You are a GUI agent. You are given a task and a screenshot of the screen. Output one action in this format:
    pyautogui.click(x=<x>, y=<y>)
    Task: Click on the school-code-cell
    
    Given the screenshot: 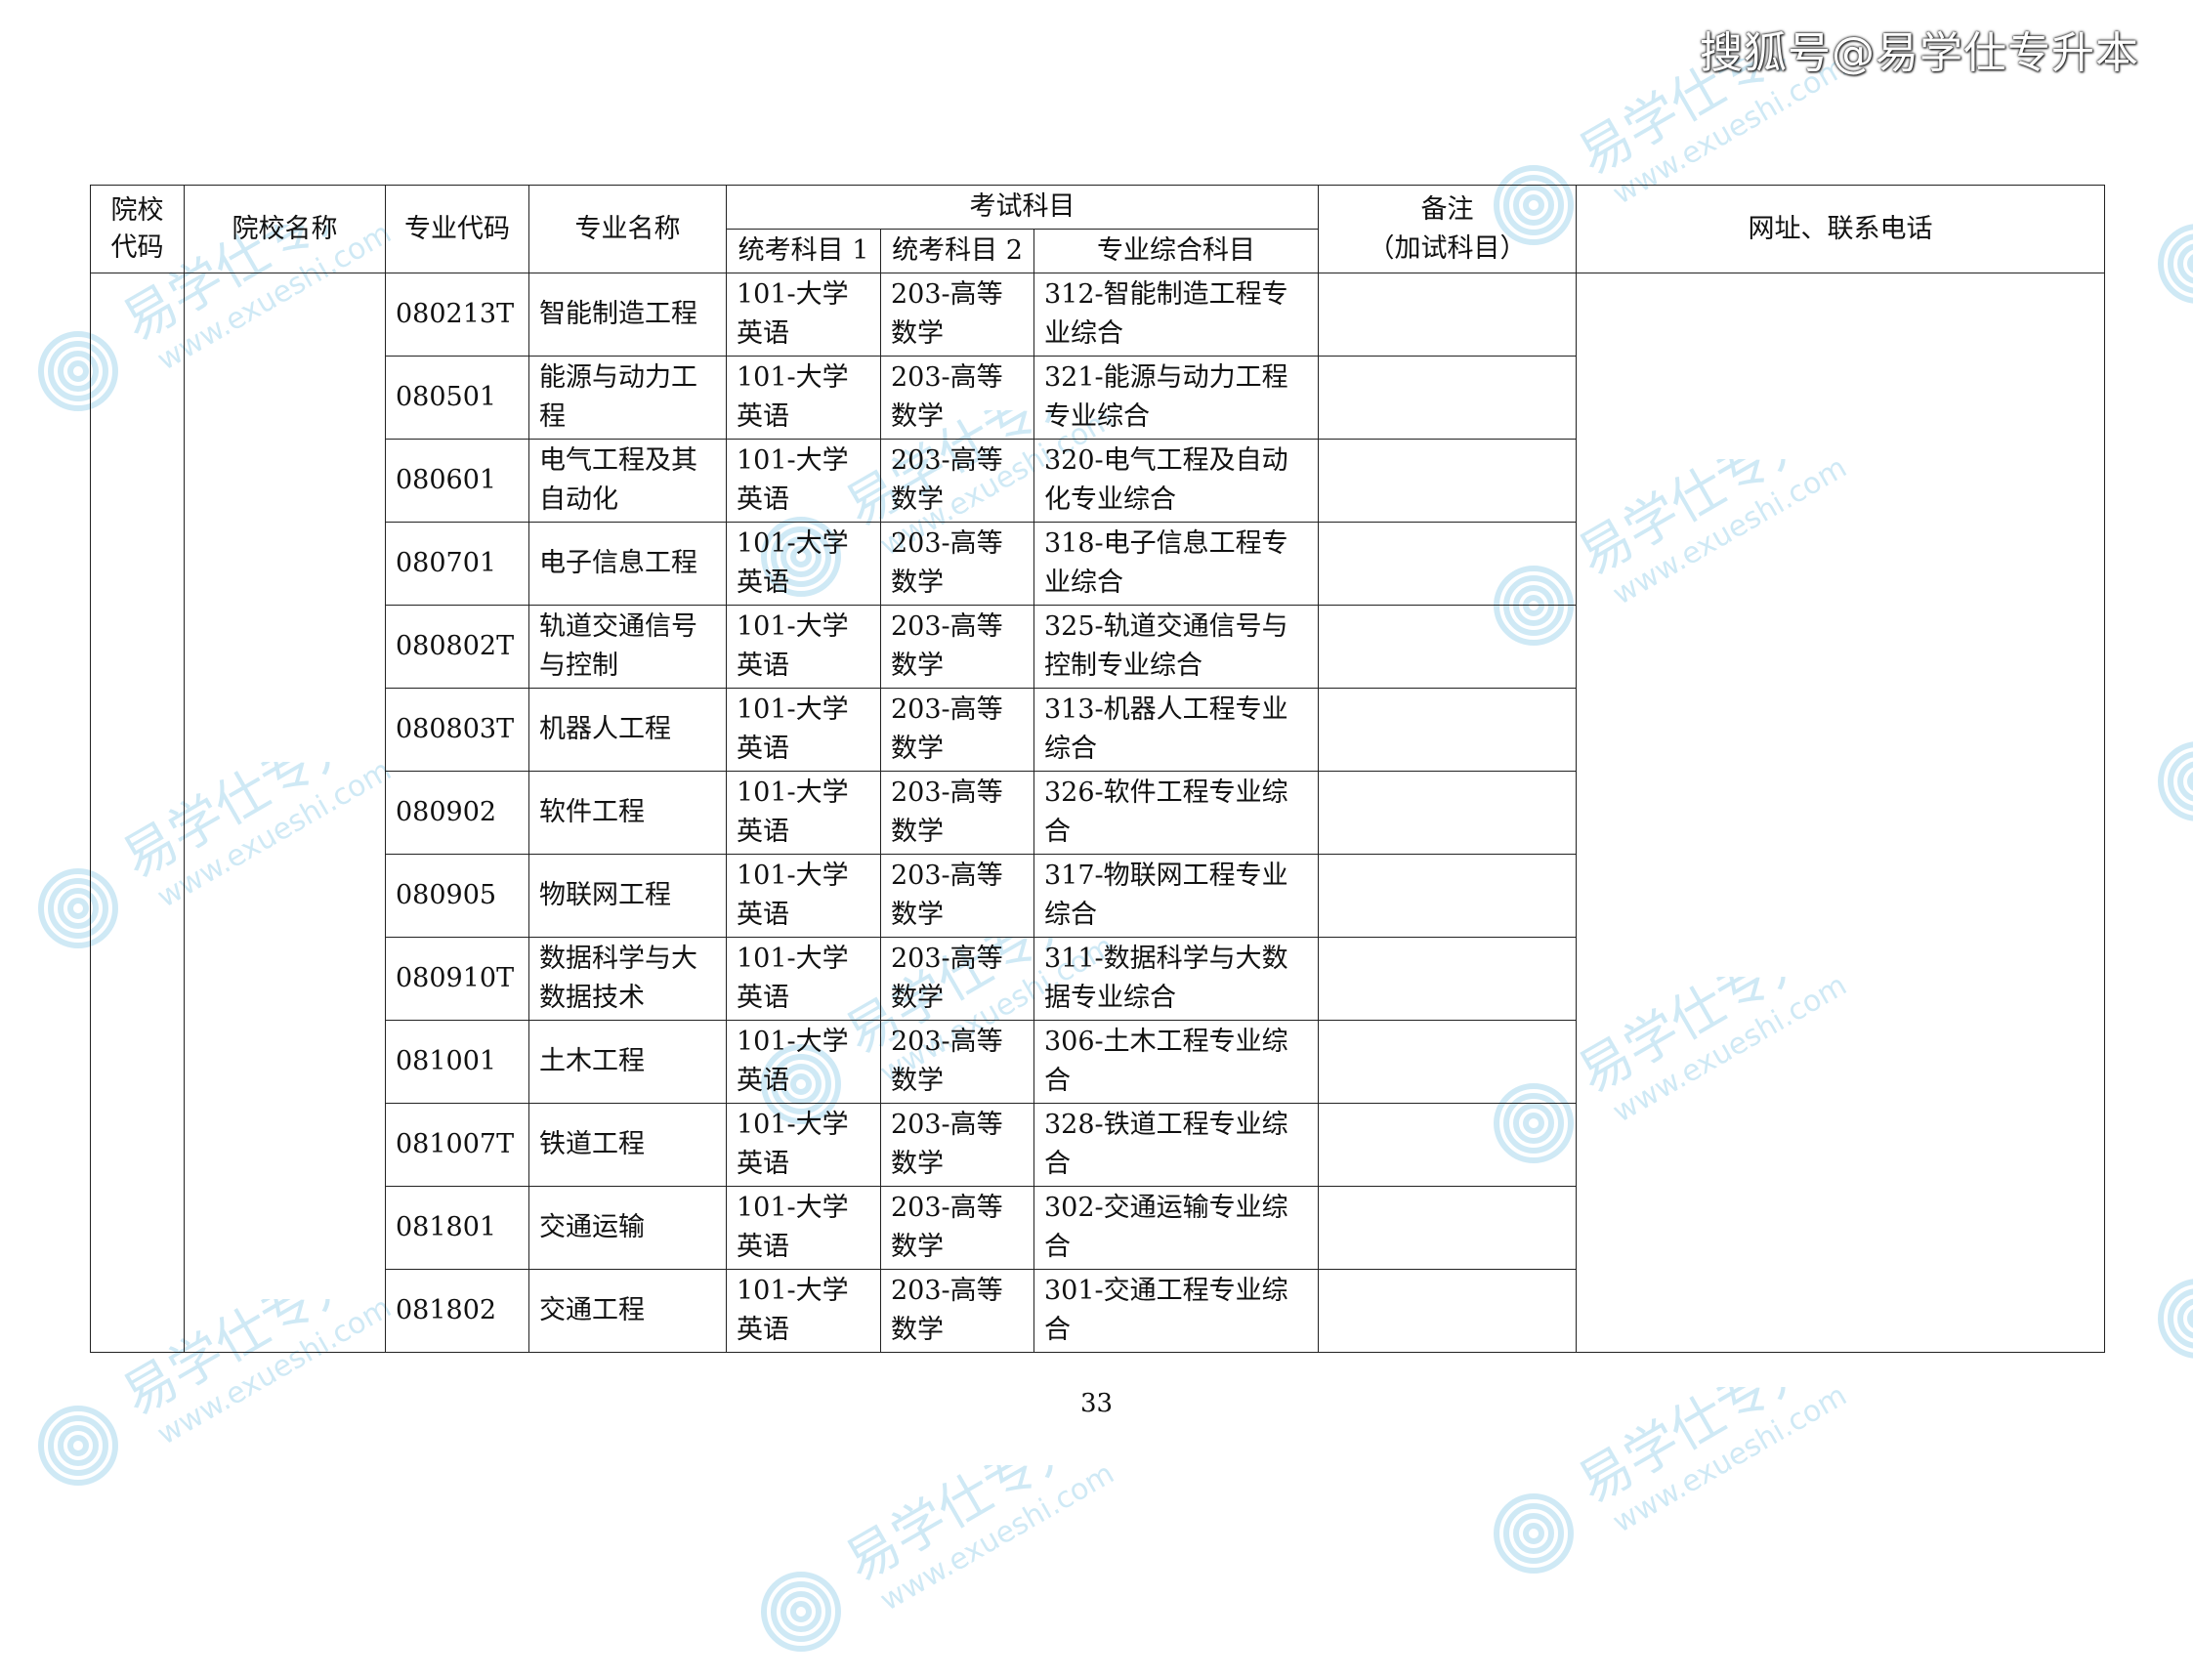 What is the action you would take?
    pyautogui.click(x=137, y=813)
    